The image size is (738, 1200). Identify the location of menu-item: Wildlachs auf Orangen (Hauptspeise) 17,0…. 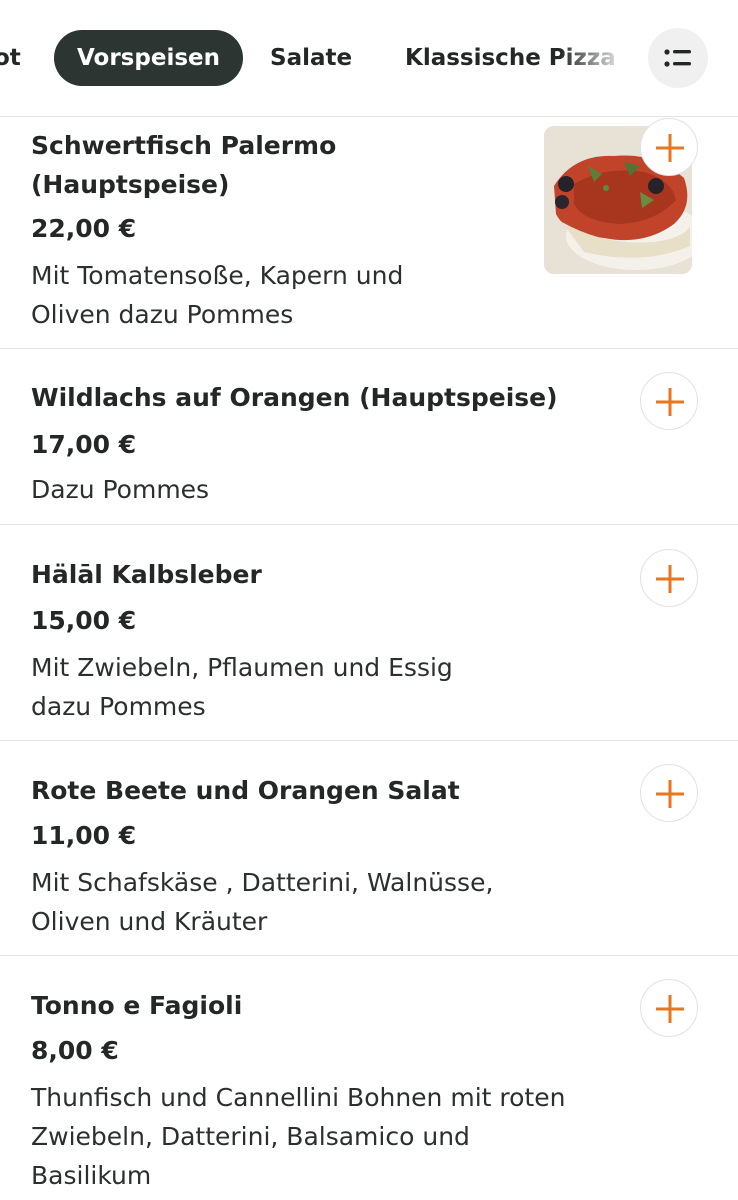
(369, 436).